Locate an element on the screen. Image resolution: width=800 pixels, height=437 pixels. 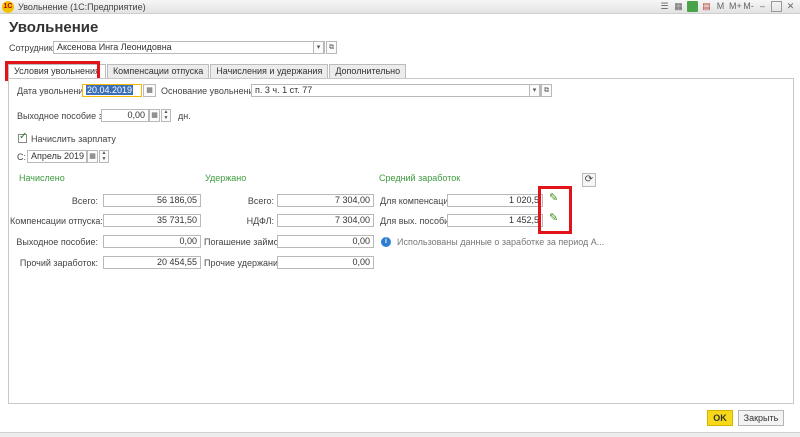
save-icon: ▦ is located at coordinates (678, 6).